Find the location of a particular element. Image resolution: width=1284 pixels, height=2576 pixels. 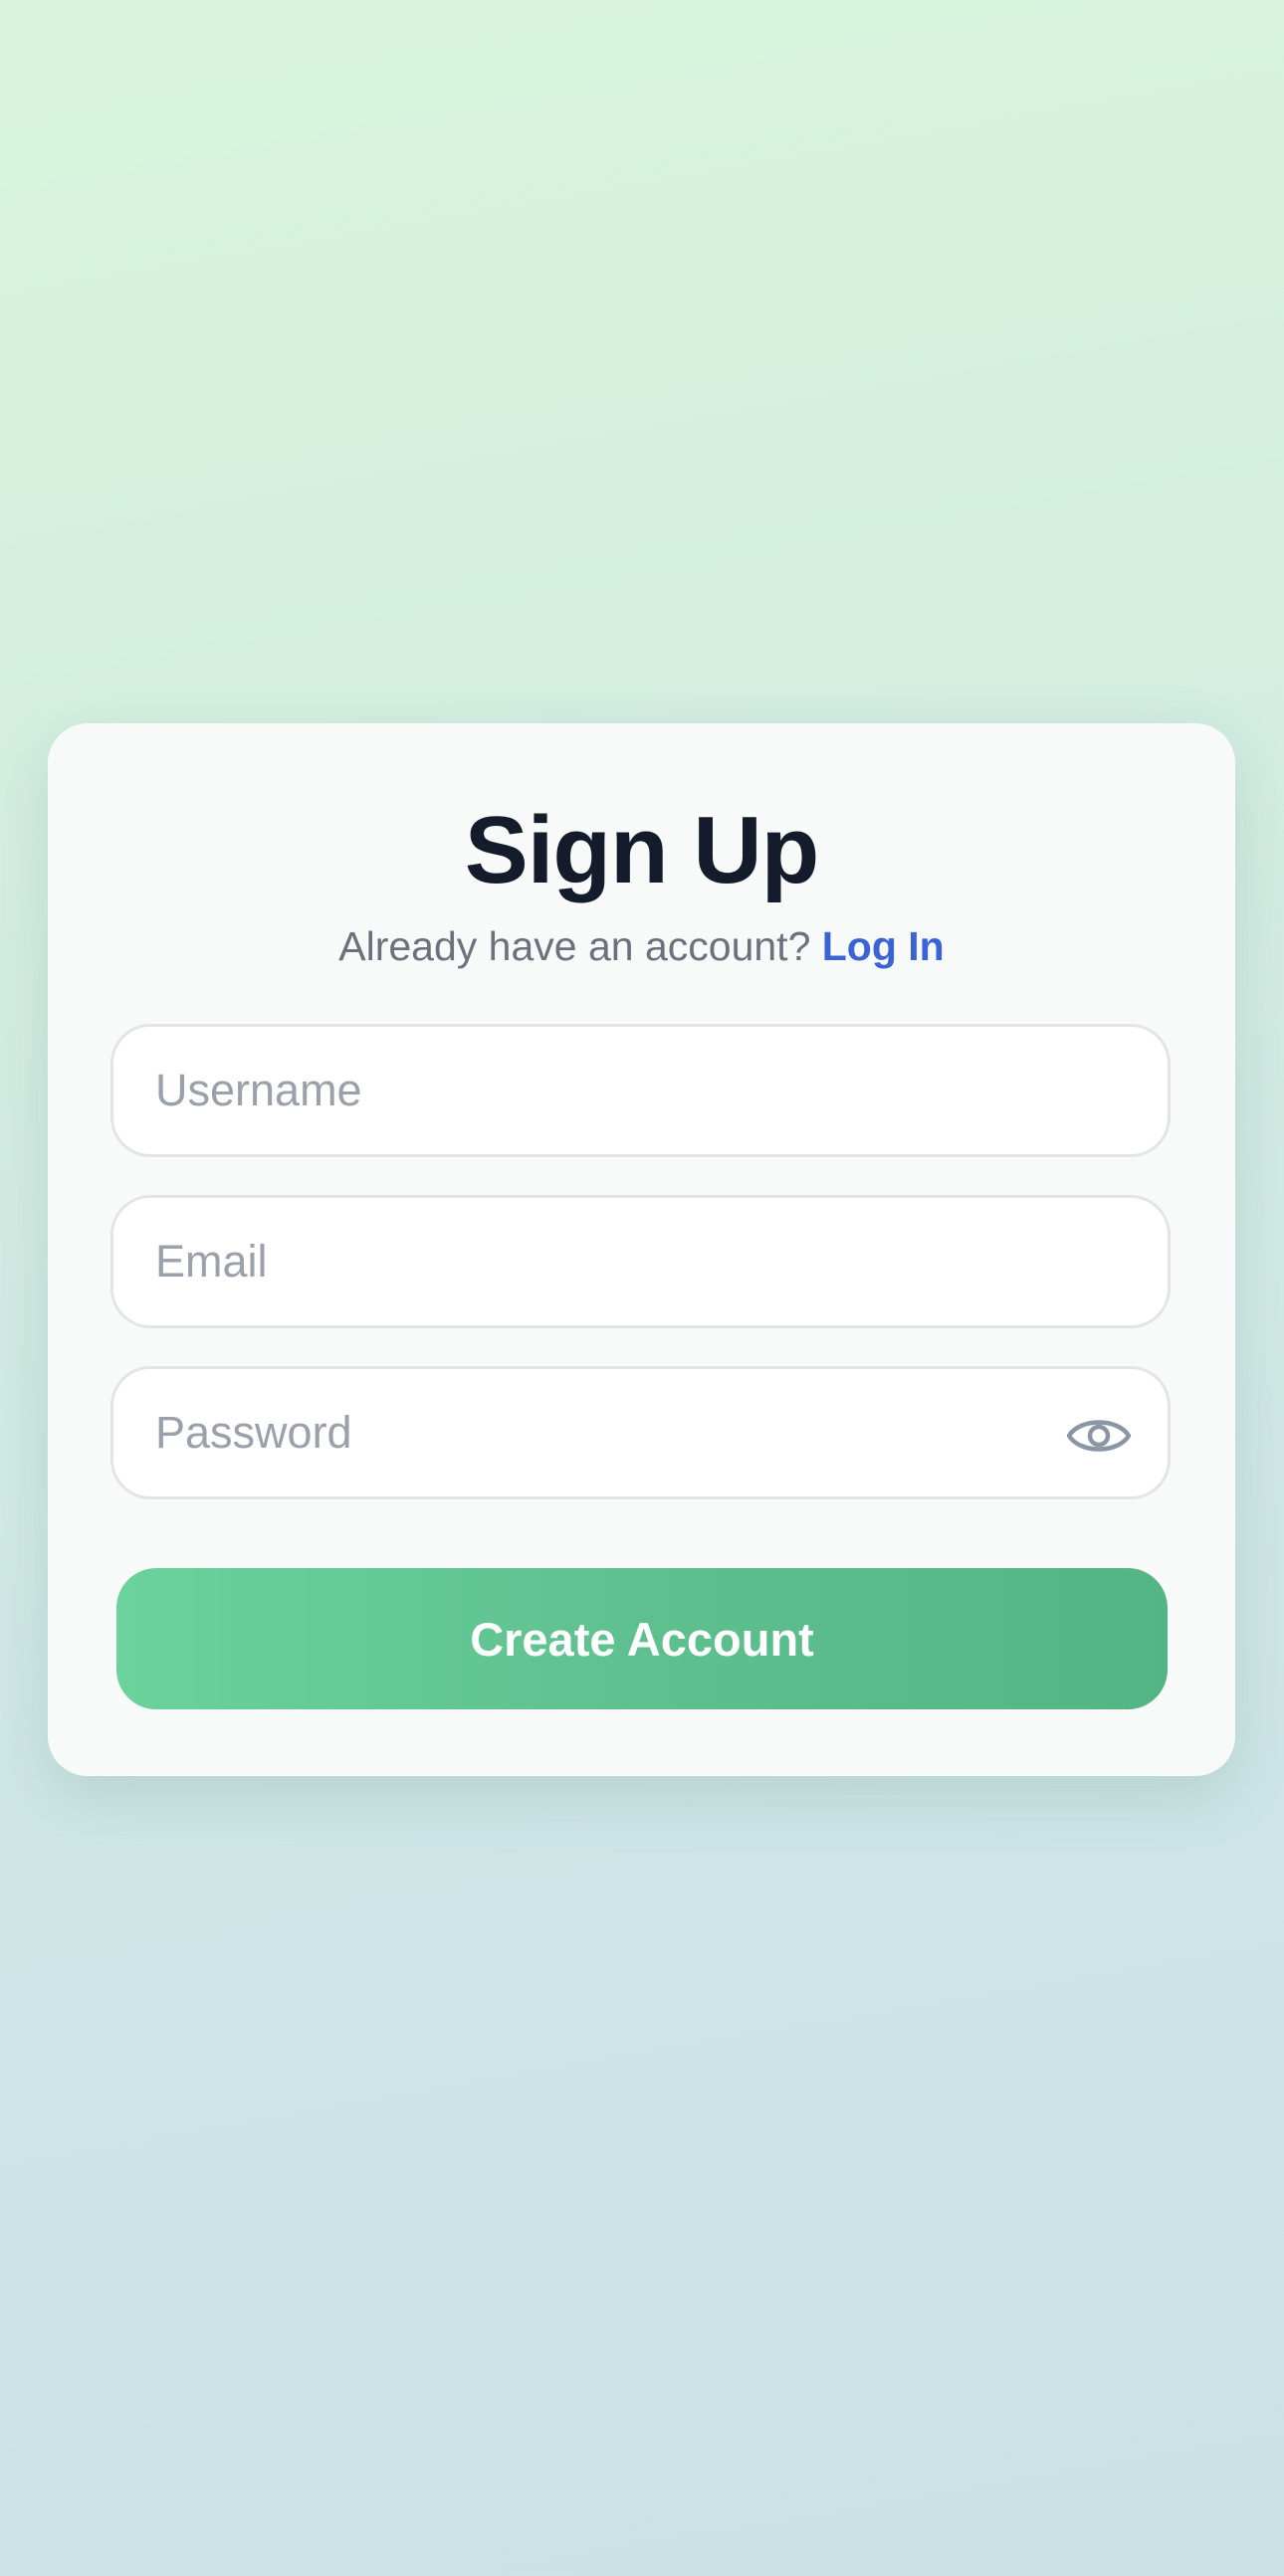

login-prompt: Already have an account? Log In is located at coordinates (642, 946).